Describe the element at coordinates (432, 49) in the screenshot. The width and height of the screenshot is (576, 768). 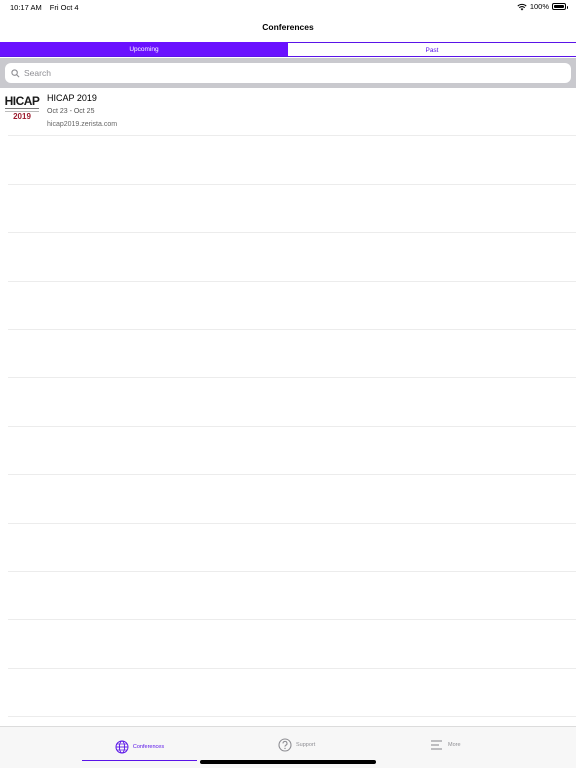
I see `segment-past: Past` at that location.